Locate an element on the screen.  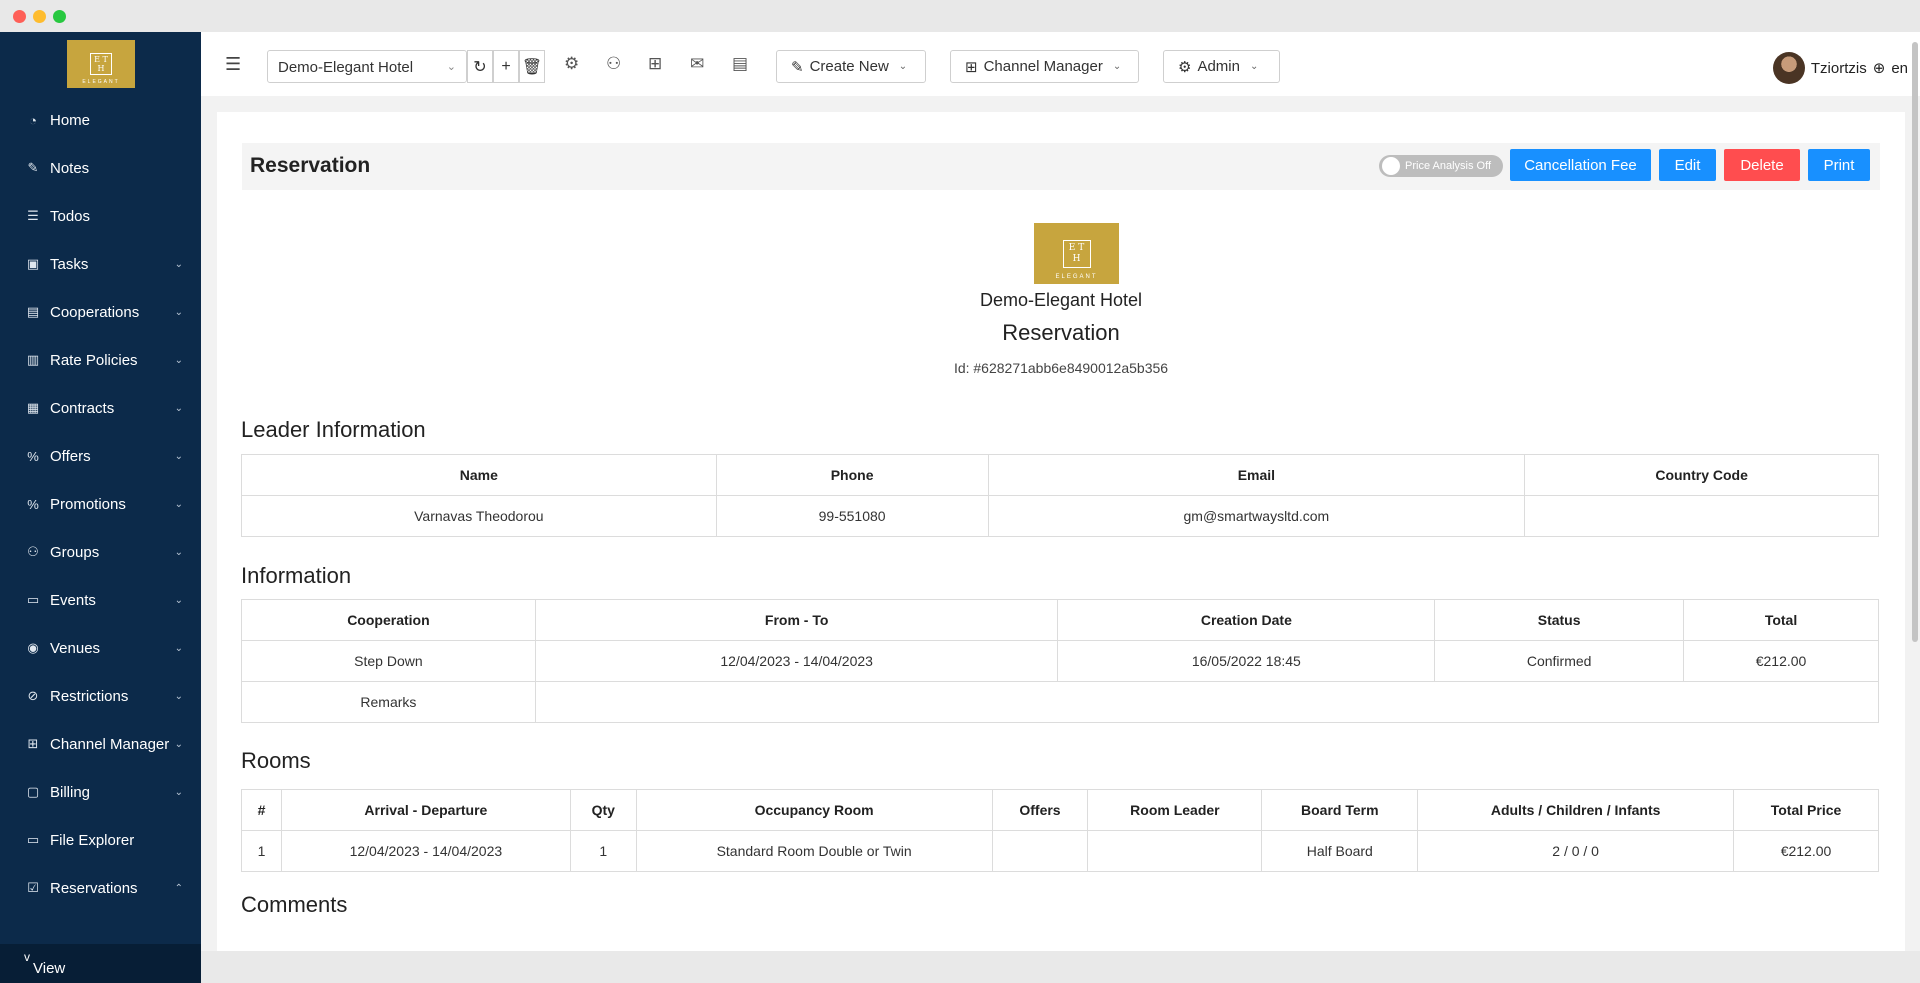
sidebar-item-billing: ▢ Billing ⌄ is located at coordinates (100, 792).